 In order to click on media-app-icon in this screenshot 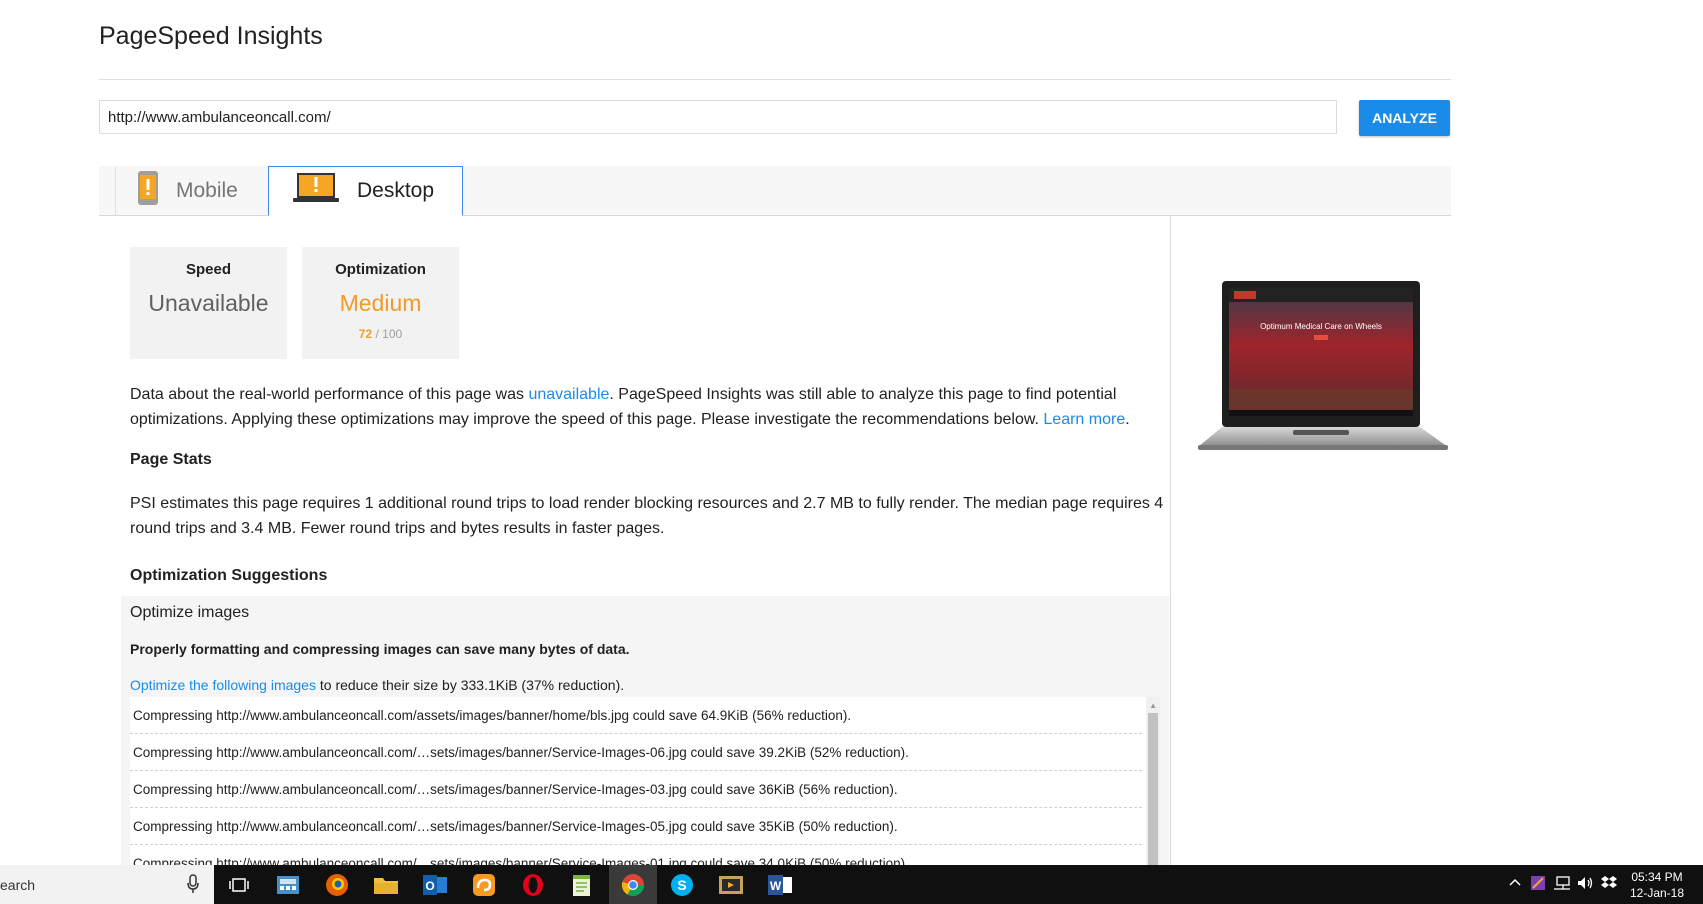, I will do `click(731, 885)`.